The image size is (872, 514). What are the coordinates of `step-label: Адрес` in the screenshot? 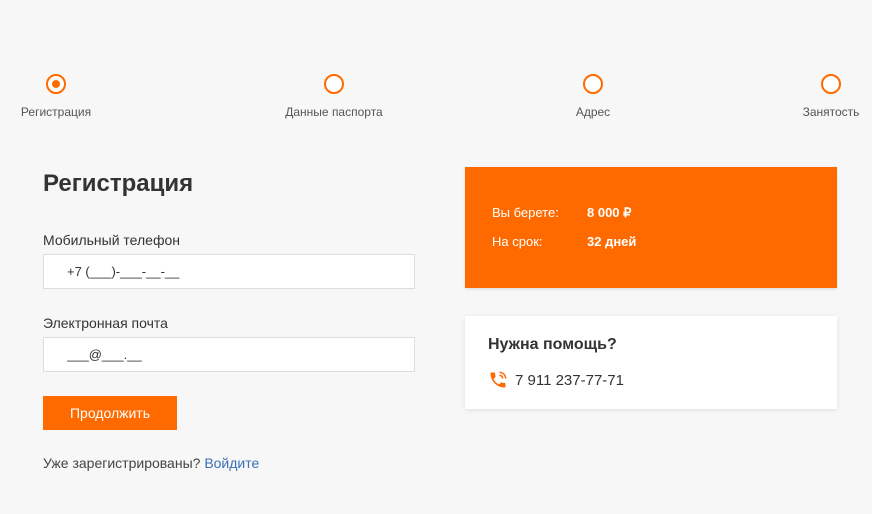 It's located at (593, 112).